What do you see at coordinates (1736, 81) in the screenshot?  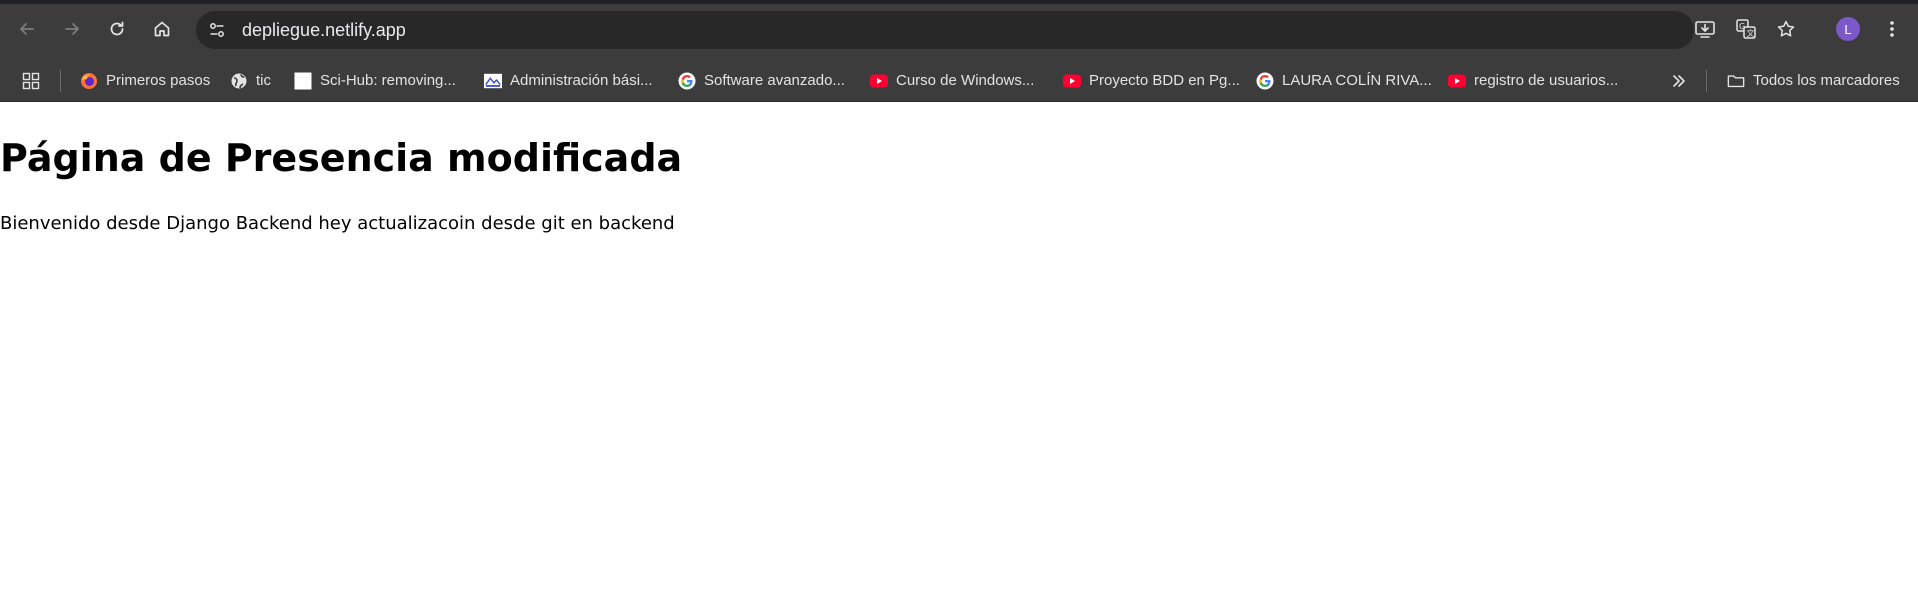 I see `folder-icon` at bounding box center [1736, 81].